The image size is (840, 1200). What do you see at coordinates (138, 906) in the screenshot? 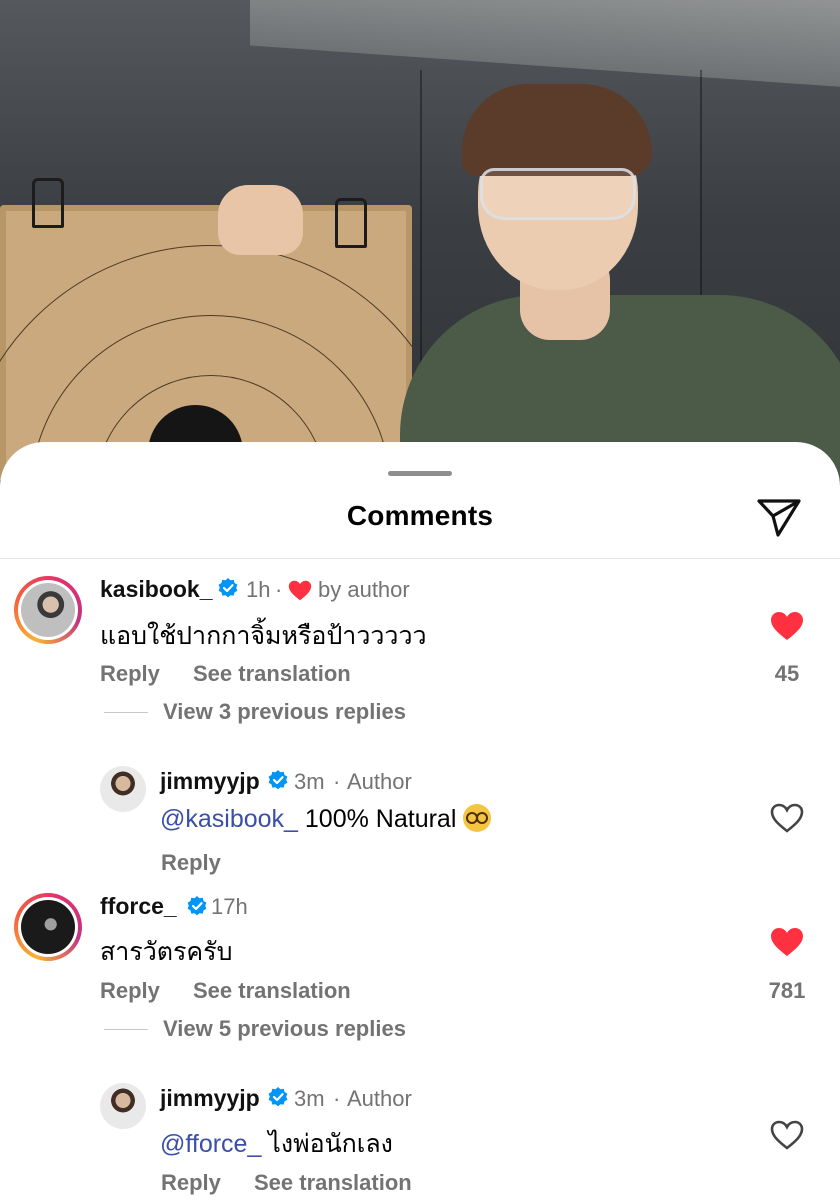
I see `comment-username: fforce_` at bounding box center [138, 906].